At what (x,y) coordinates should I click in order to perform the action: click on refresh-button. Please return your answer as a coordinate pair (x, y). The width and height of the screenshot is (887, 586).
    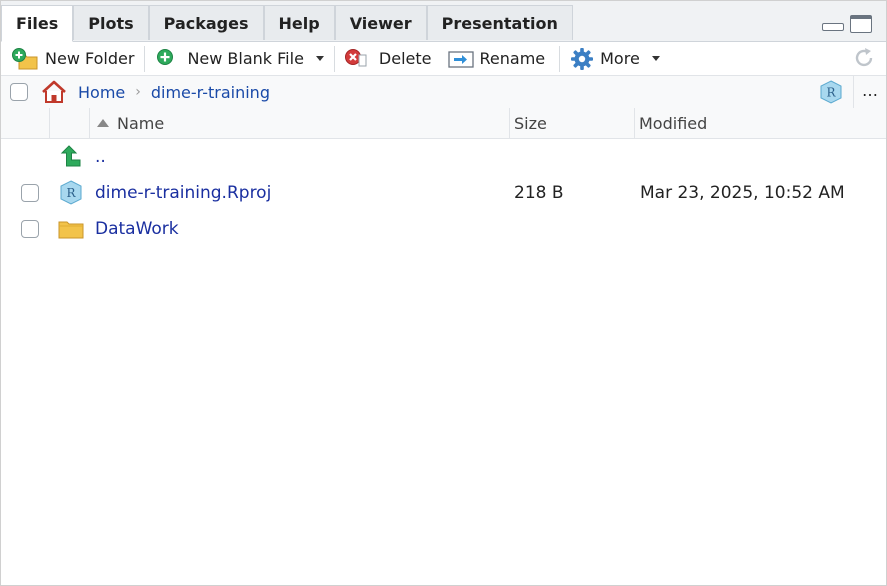
    Looking at the image, I should click on (864, 60).